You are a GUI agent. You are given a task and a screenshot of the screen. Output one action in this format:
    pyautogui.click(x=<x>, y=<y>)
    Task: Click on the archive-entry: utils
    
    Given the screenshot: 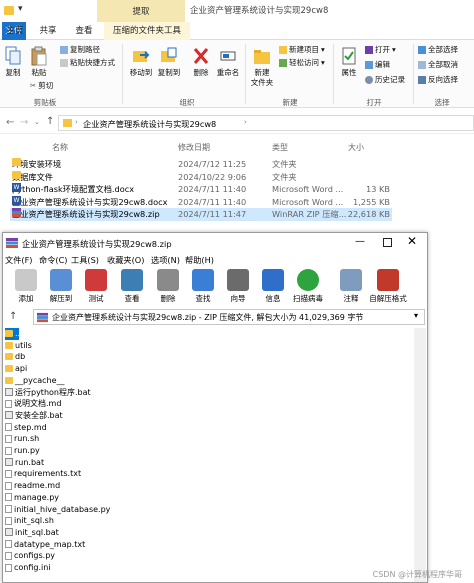 What is the action you would take?
    pyautogui.click(x=18, y=346)
    